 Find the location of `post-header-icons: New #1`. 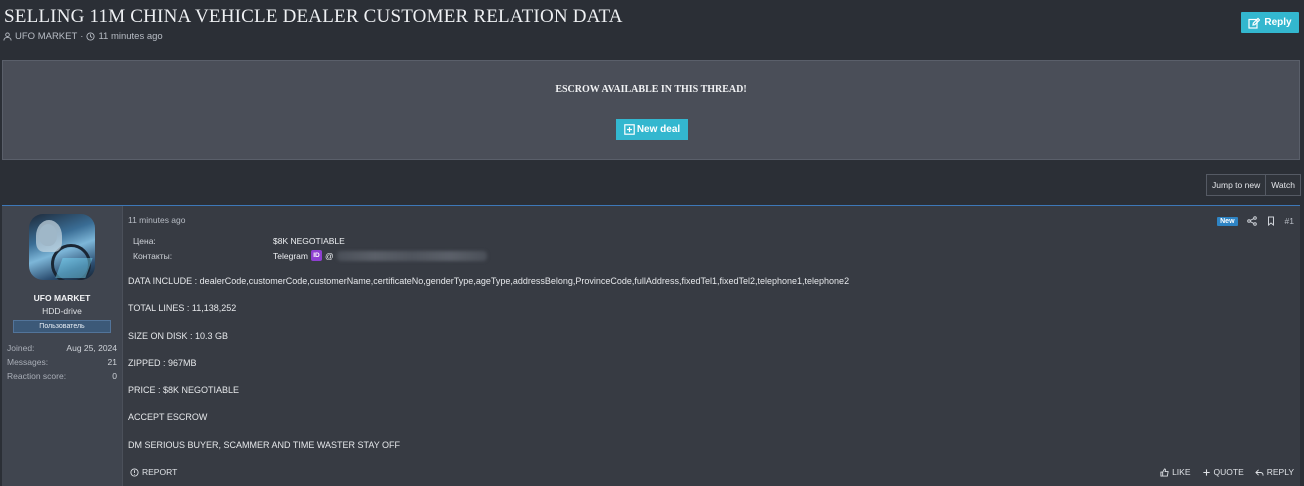

post-header-icons: New #1 is located at coordinates (1255, 221).